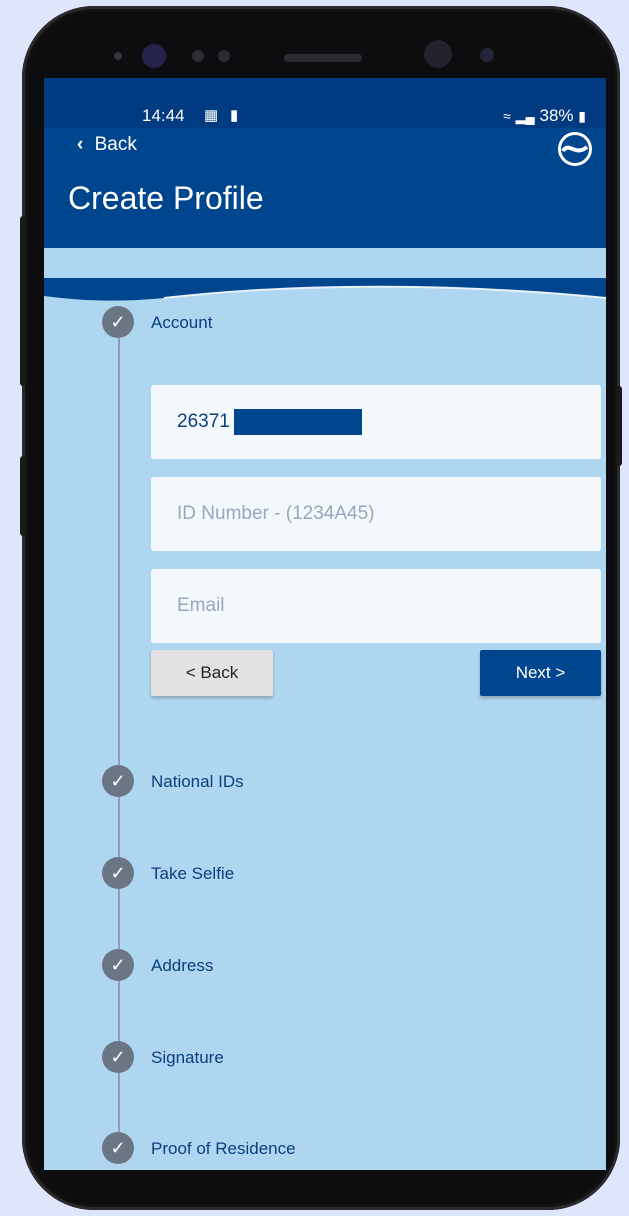 The width and height of the screenshot is (629, 1216). I want to click on chevron-left-icon: ‹, so click(80, 144).